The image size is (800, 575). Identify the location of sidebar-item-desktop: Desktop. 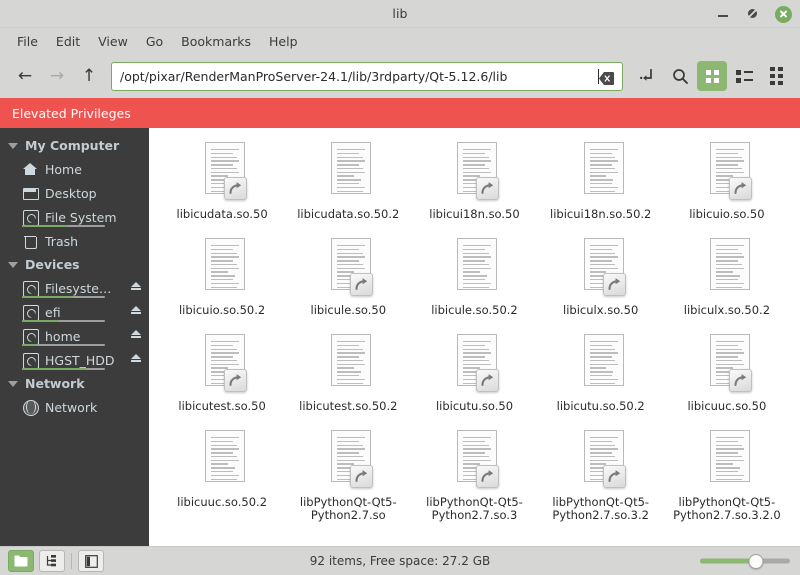
(74, 193).